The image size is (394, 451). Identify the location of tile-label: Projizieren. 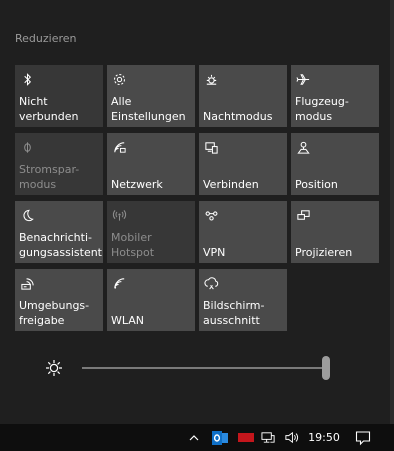
(324, 252).